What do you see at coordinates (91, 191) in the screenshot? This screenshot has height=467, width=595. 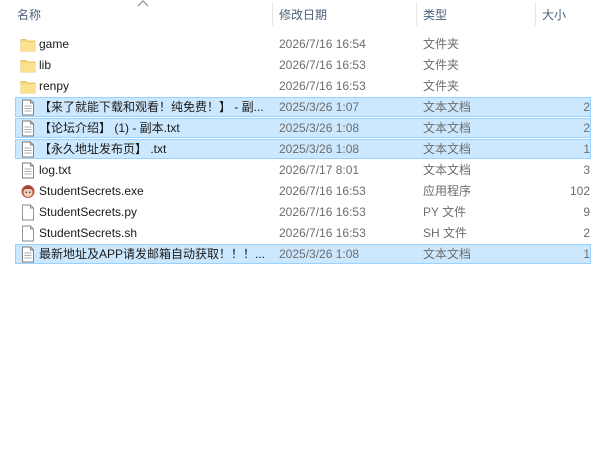 I see `file-name: StudentSecrets.exe` at bounding box center [91, 191].